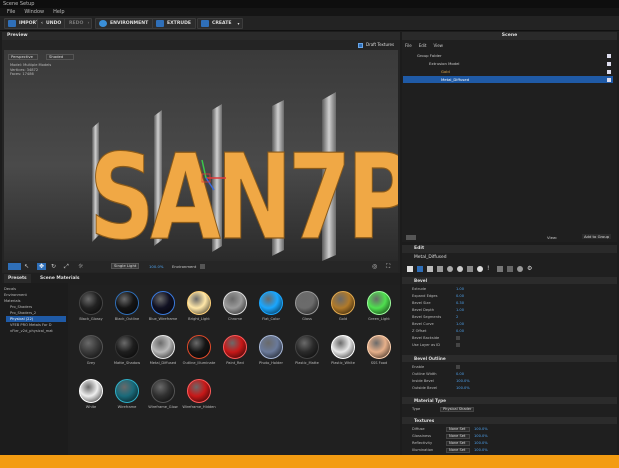 Image resolution: width=619 pixels, height=468 pixels. Describe the element at coordinates (202, 266) in the screenshot. I see `environment-toggle` at that location.